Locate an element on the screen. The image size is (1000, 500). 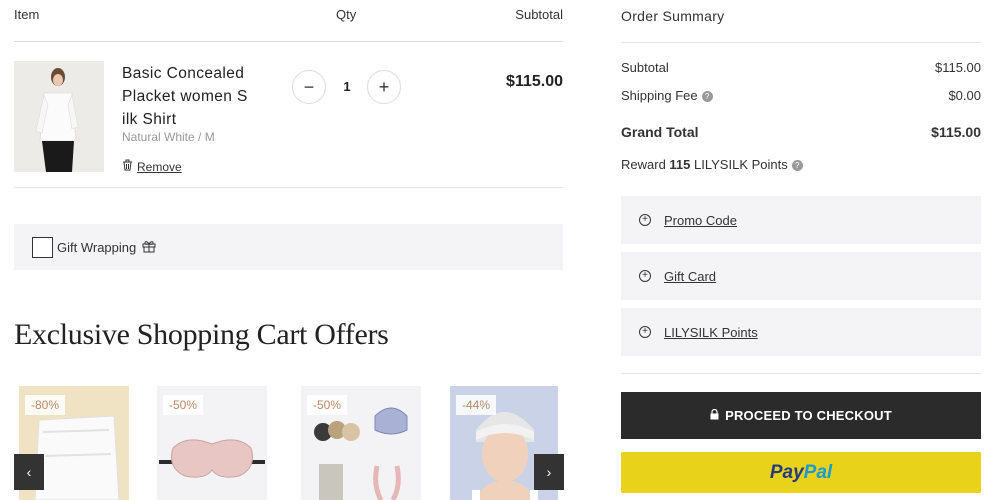
remove-label: Remove is located at coordinates (159, 166).